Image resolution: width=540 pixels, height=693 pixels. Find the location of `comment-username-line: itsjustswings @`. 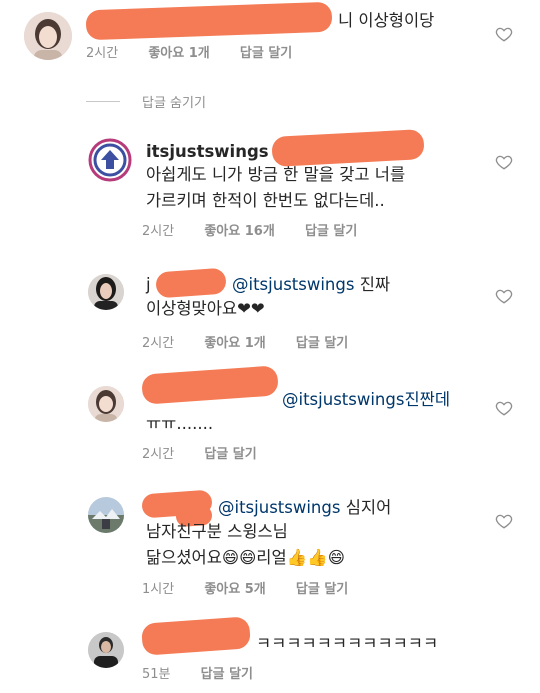

comment-username-line: itsjustswings @ is located at coordinates (218, 152).